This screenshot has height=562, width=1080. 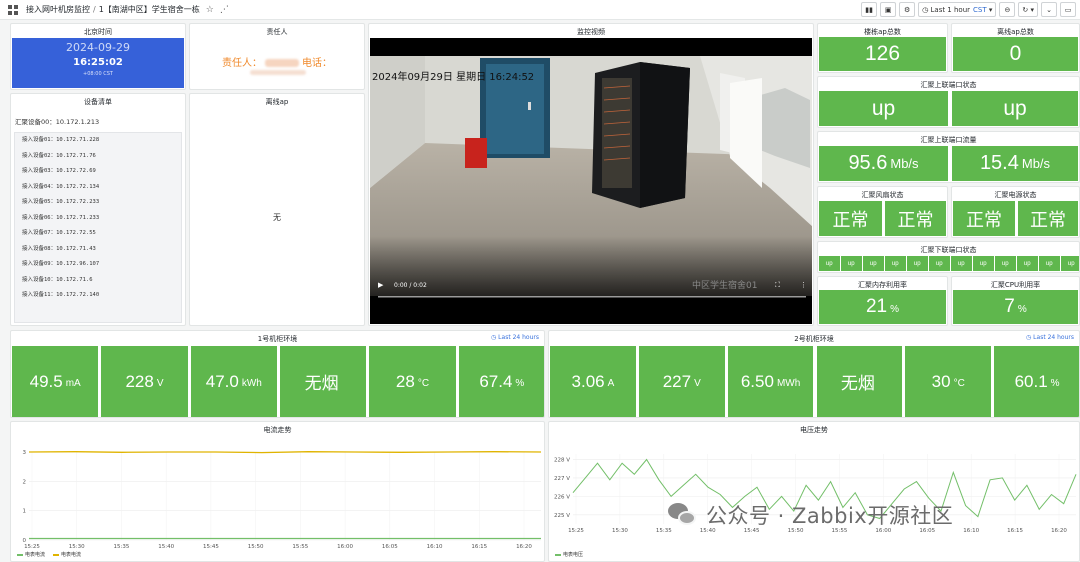 I want to click on cabinet-stat: 28 °C, so click(x=412, y=381).